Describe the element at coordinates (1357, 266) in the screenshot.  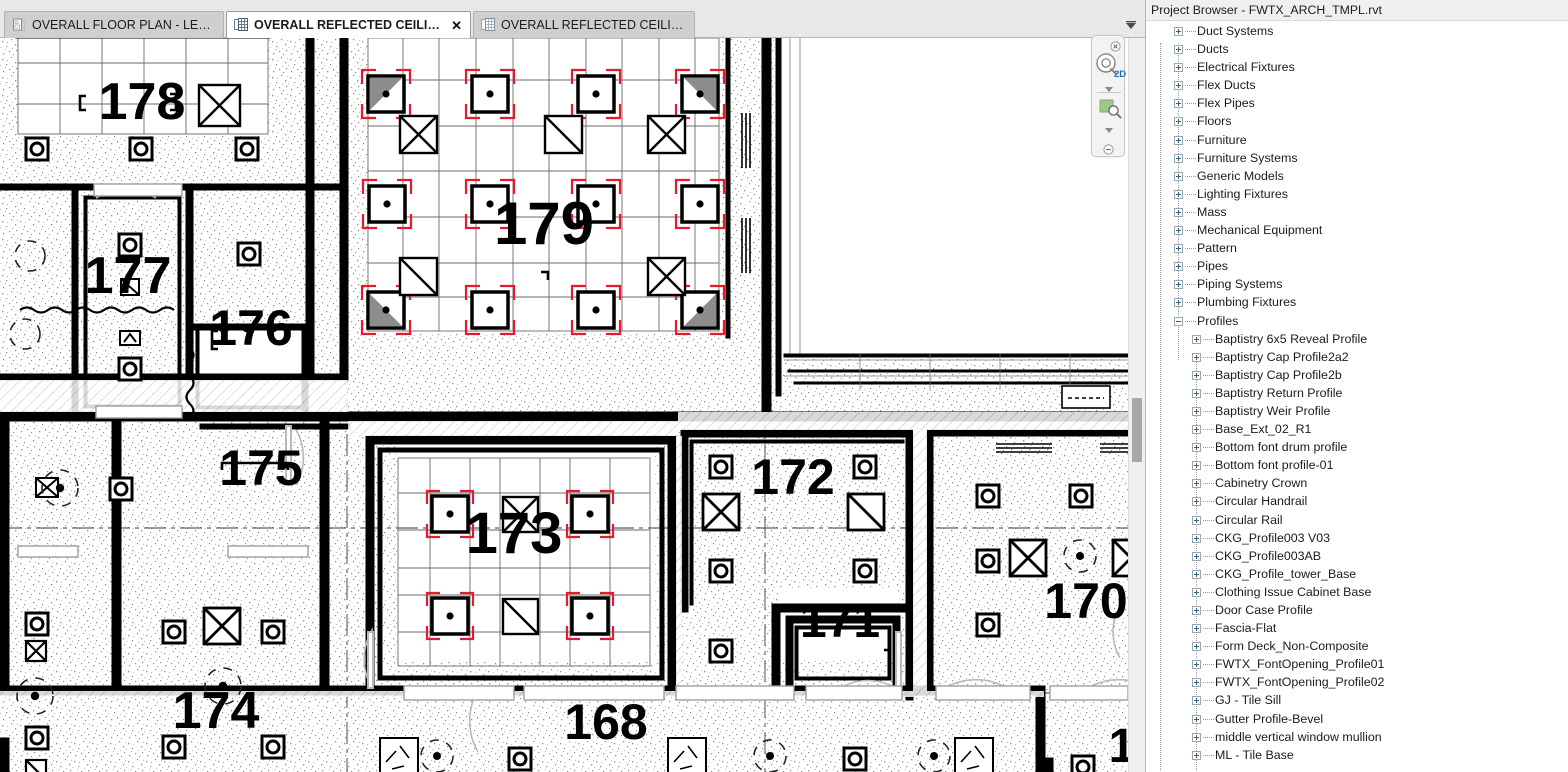
I see `tree-item-pipes: Pipes` at that location.